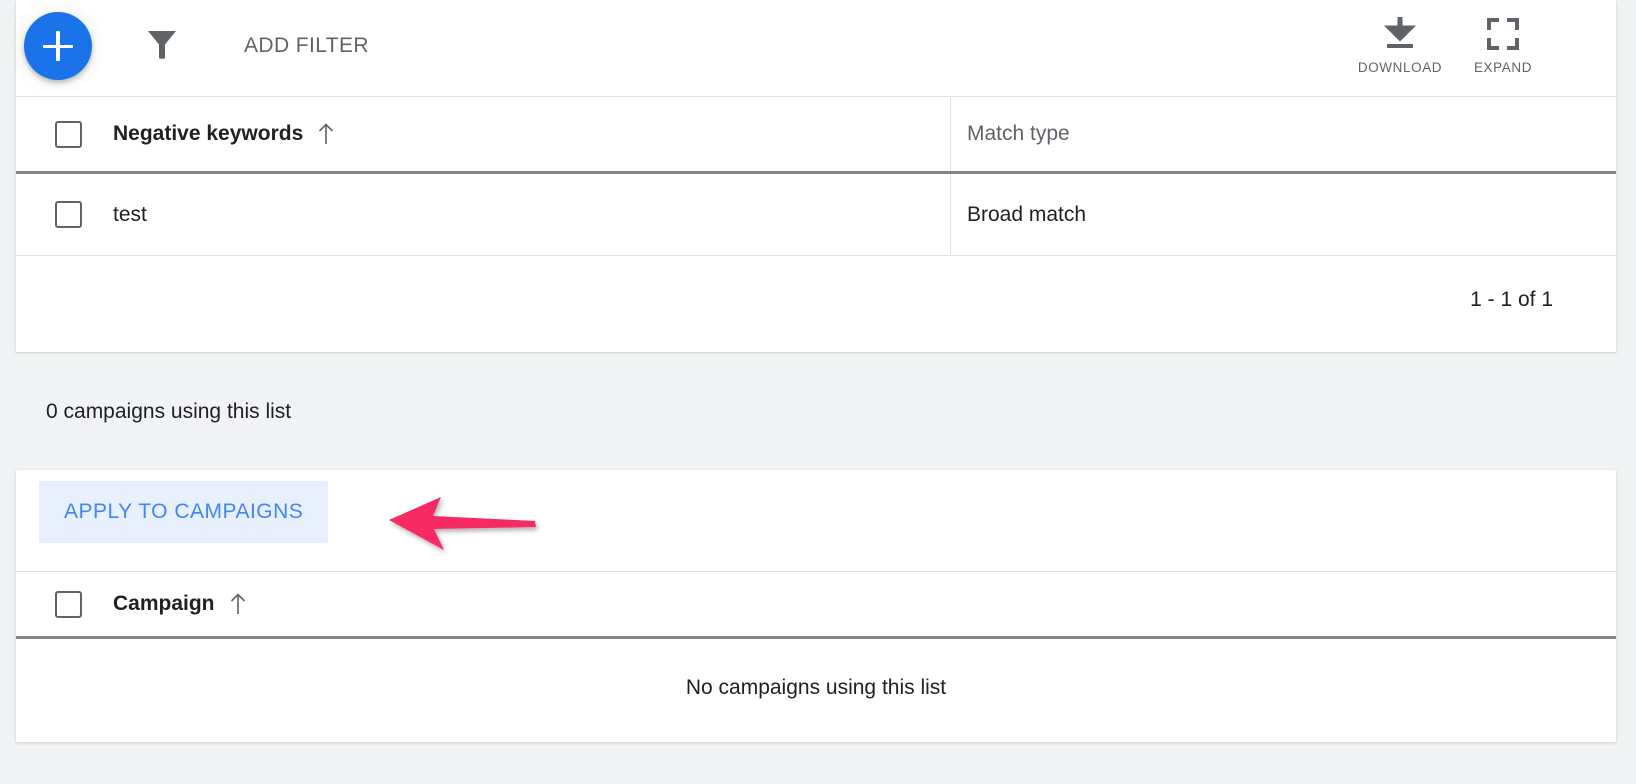 This screenshot has height=784, width=1636. I want to click on table-footer: 1 - 1 of 1, so click(816, 300).